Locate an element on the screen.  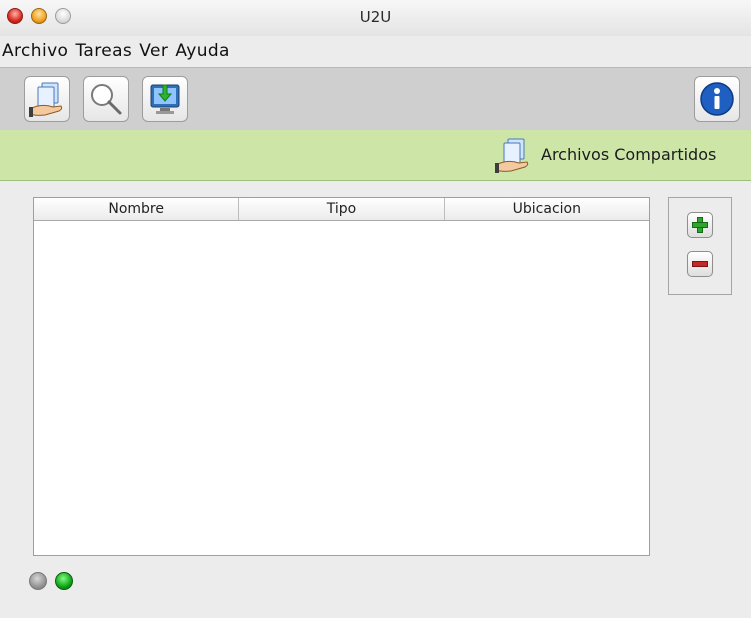
column-header-tipo: Tipo is located at coordinates (342, 209).